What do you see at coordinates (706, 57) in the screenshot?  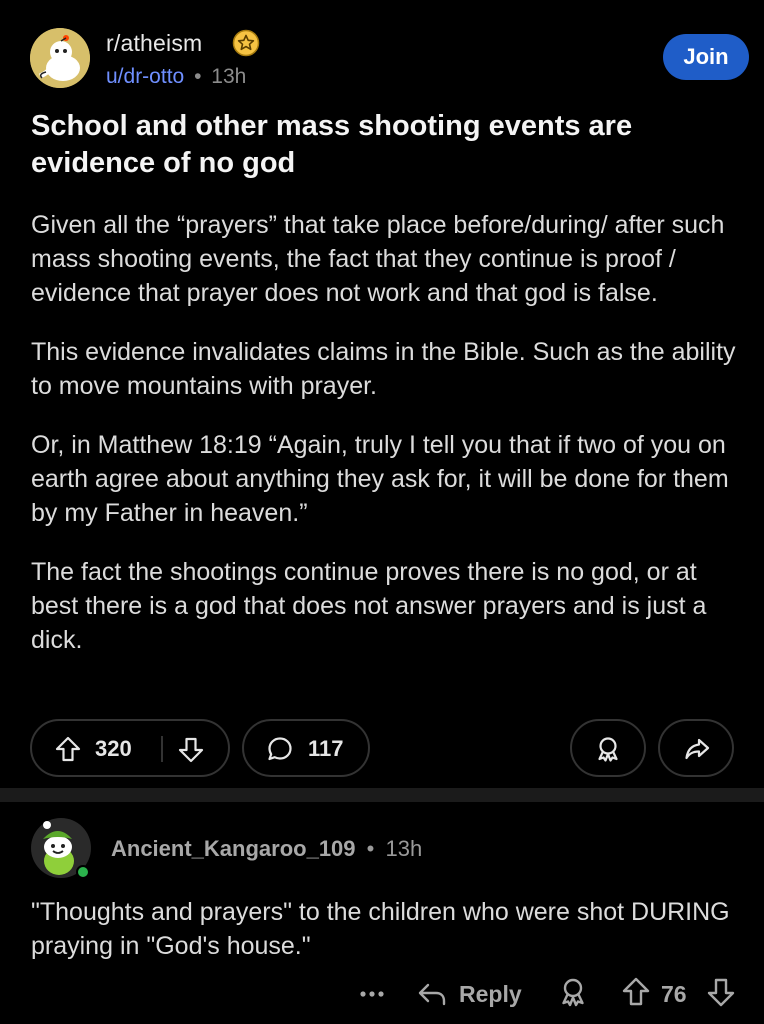 I see `join-button: Join` at bounding box center [706, 57].